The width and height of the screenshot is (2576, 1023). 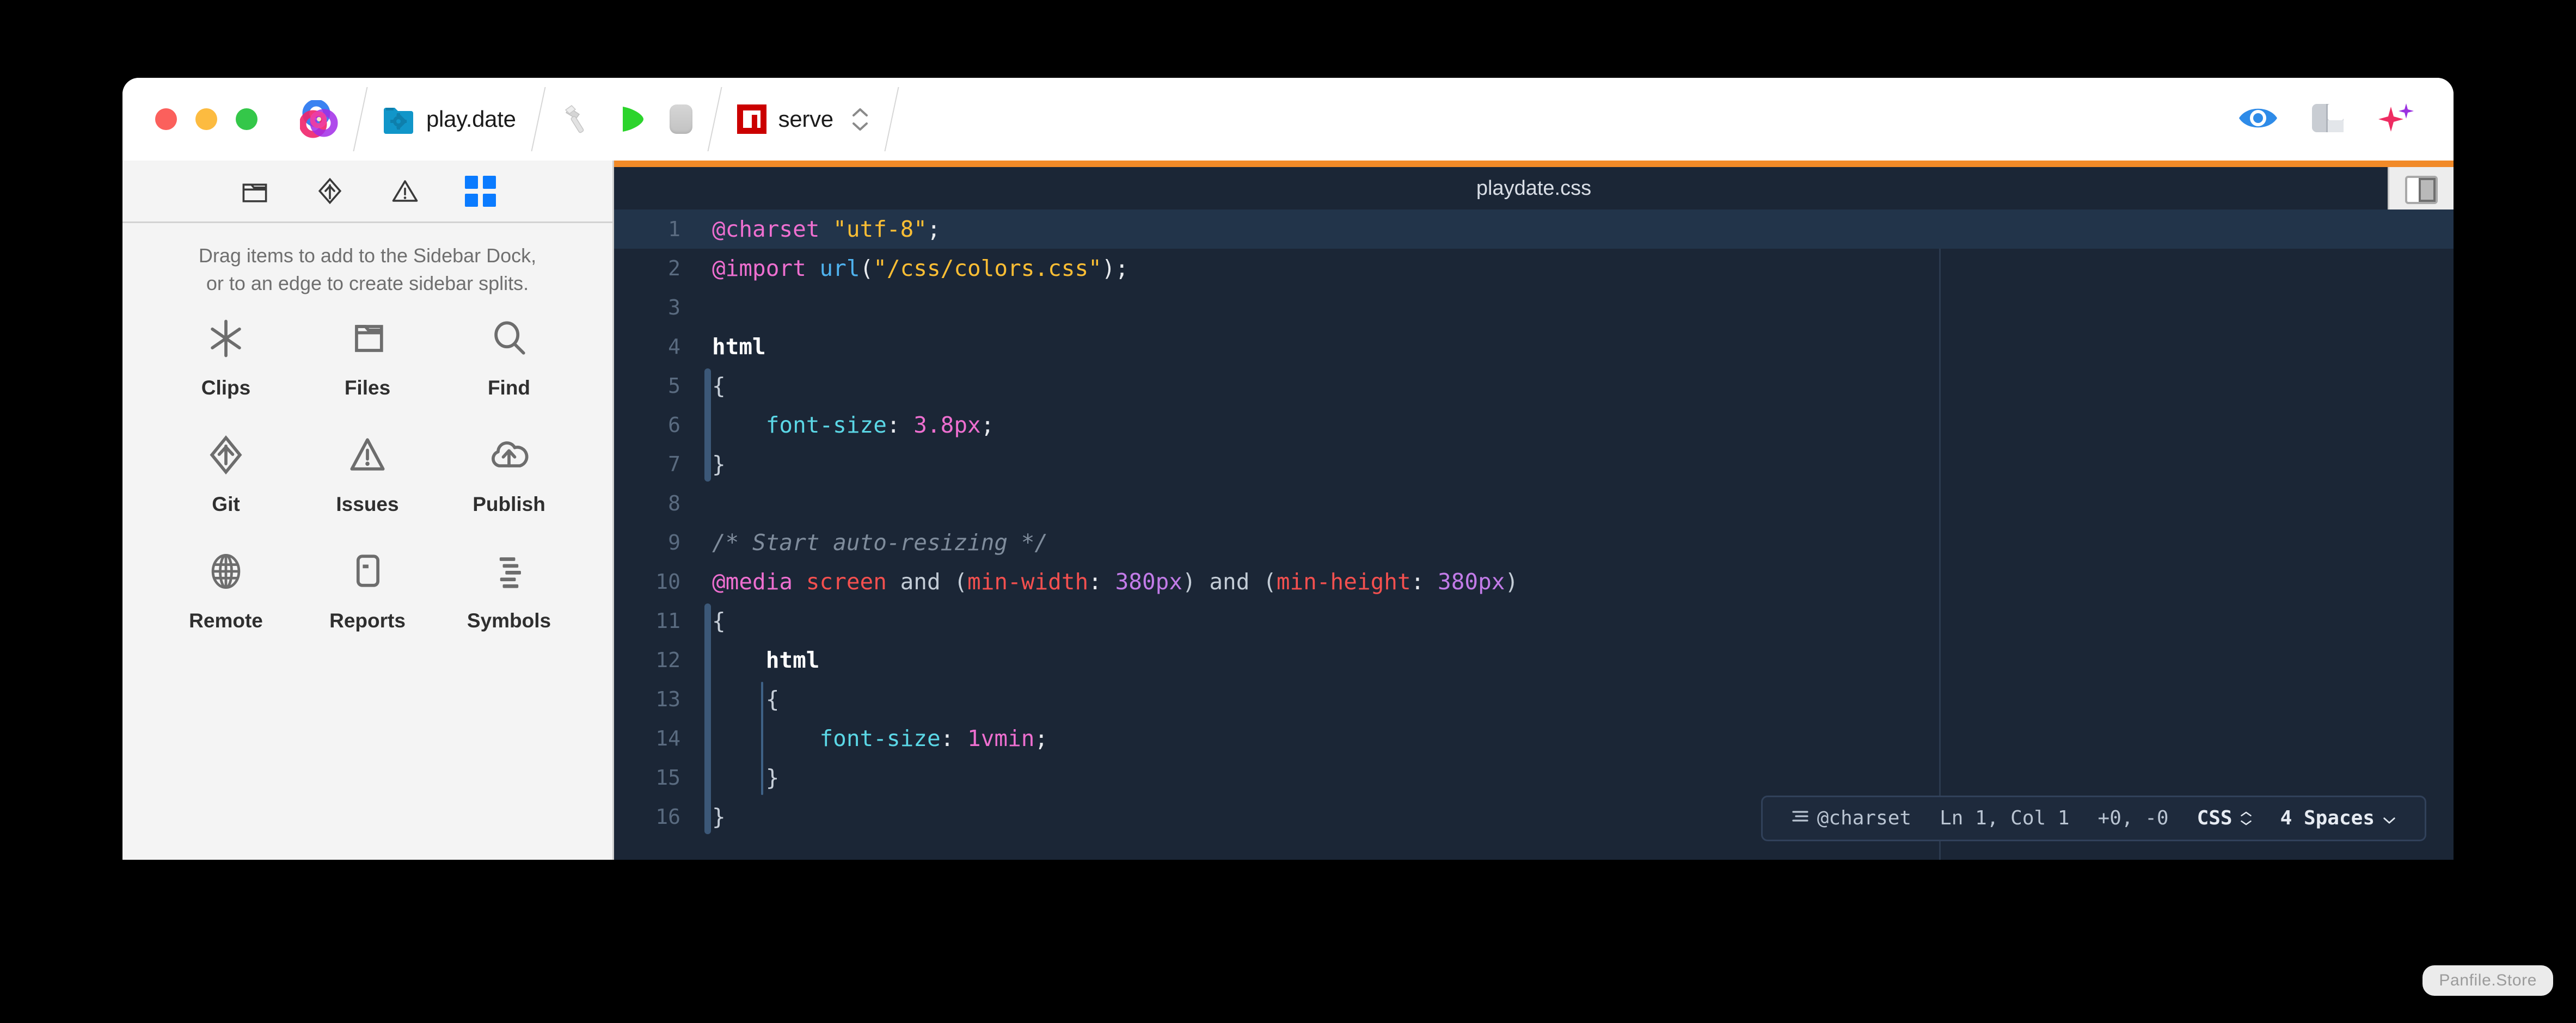 I want to click on status-indentation-label: 4 Spaces, so click(x=2327, y=818).